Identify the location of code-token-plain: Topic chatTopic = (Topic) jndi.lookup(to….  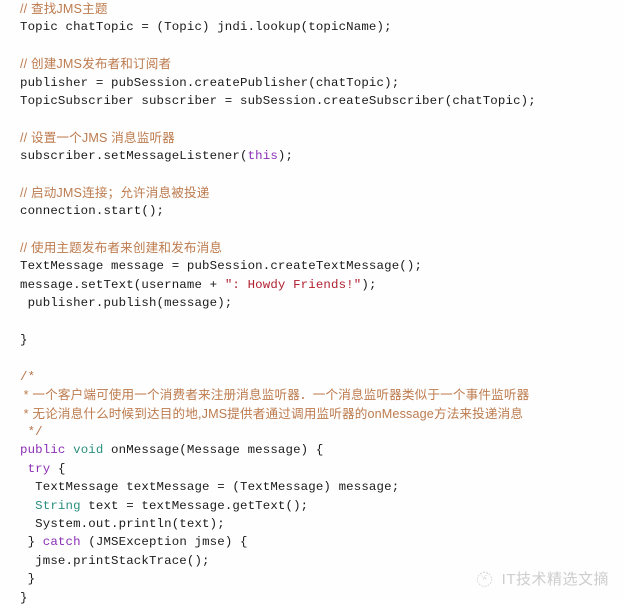
(206, 27).